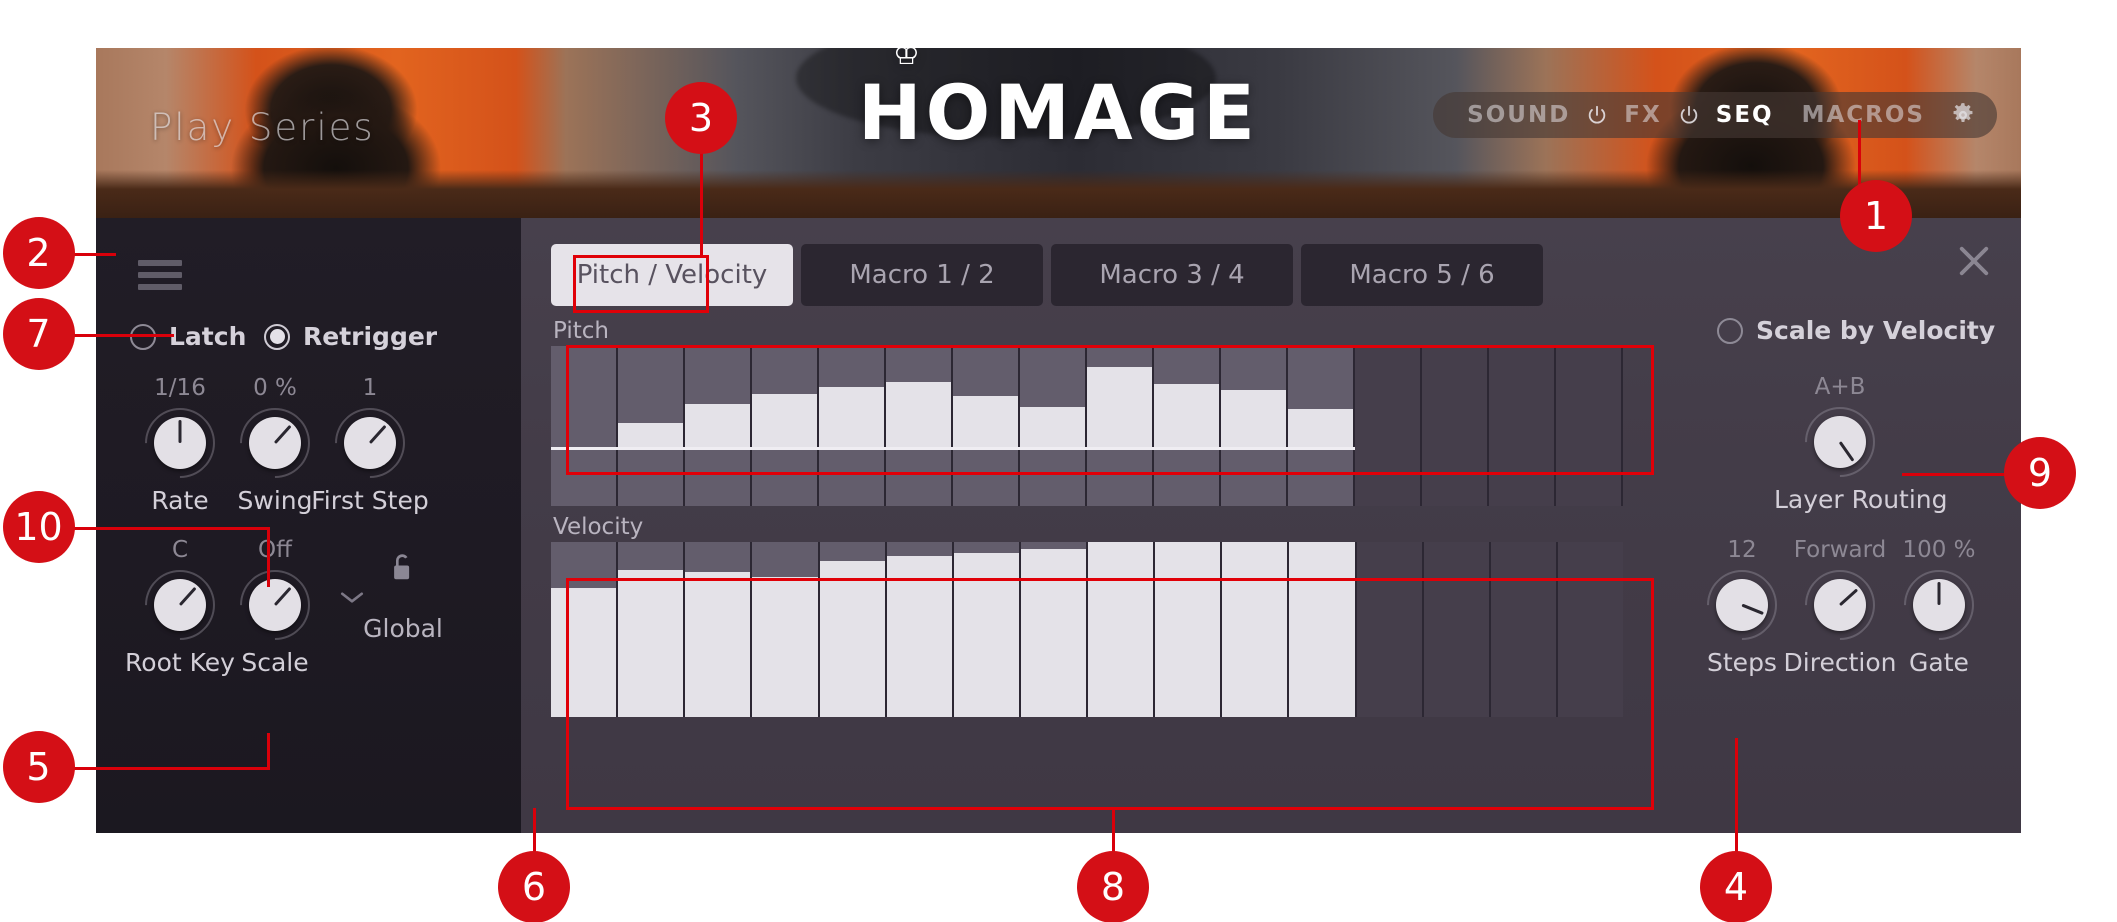 This screenshot has width=2117, height=922. Describe the element at coordinates (1861, 499) in the screenshot. I see `layer-routing-label: Layer Routing` at that location.